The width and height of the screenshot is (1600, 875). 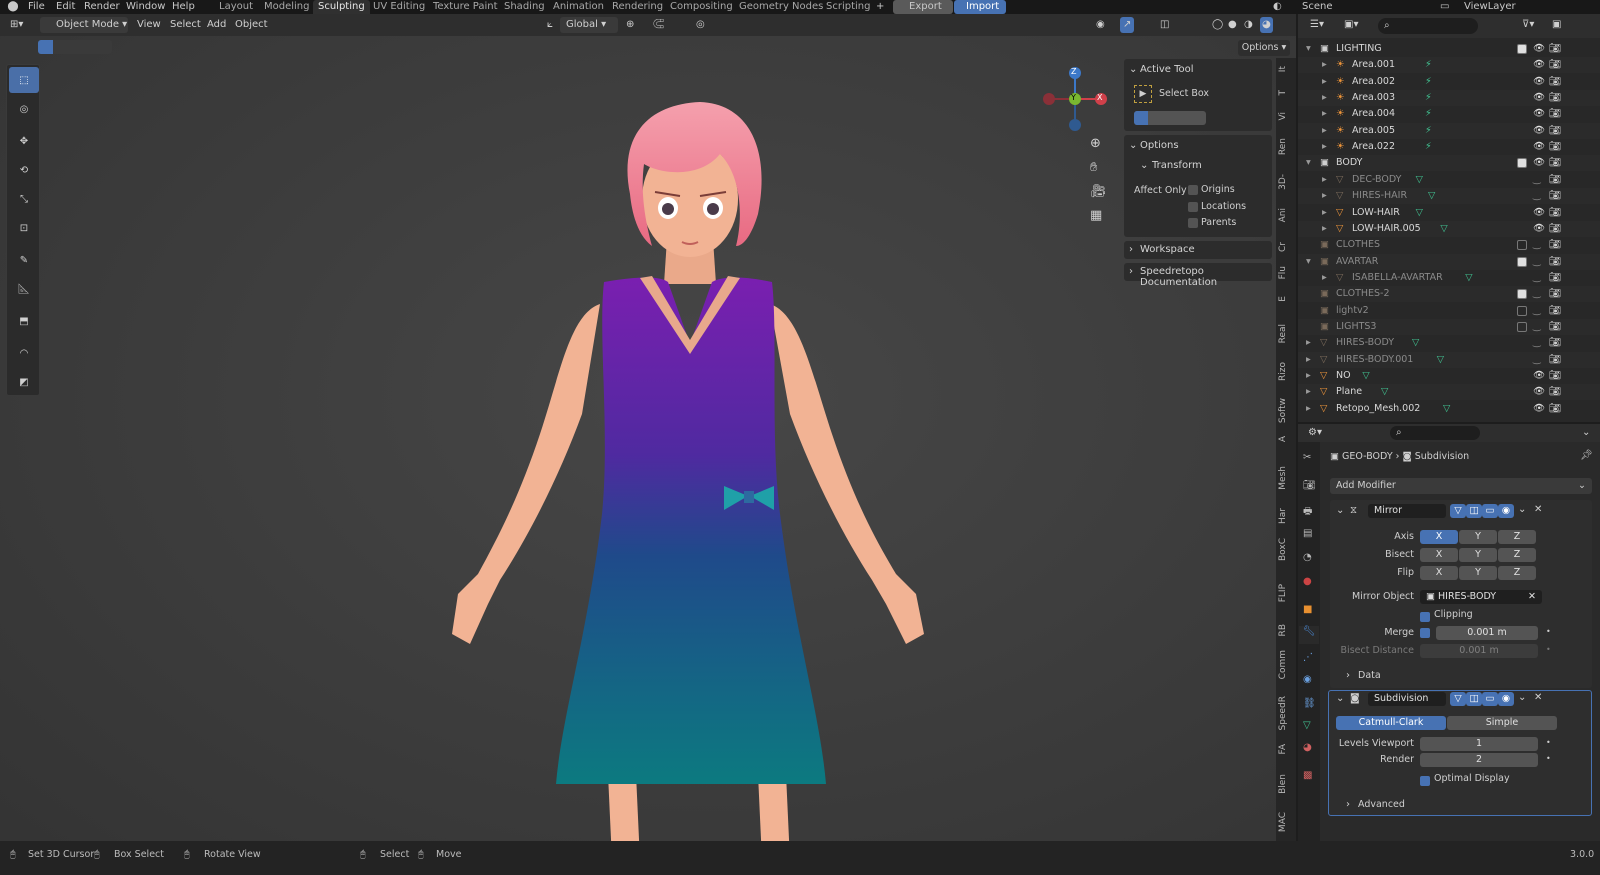 I want to click on tab-shading: Shading, so click(x=524, y=7).